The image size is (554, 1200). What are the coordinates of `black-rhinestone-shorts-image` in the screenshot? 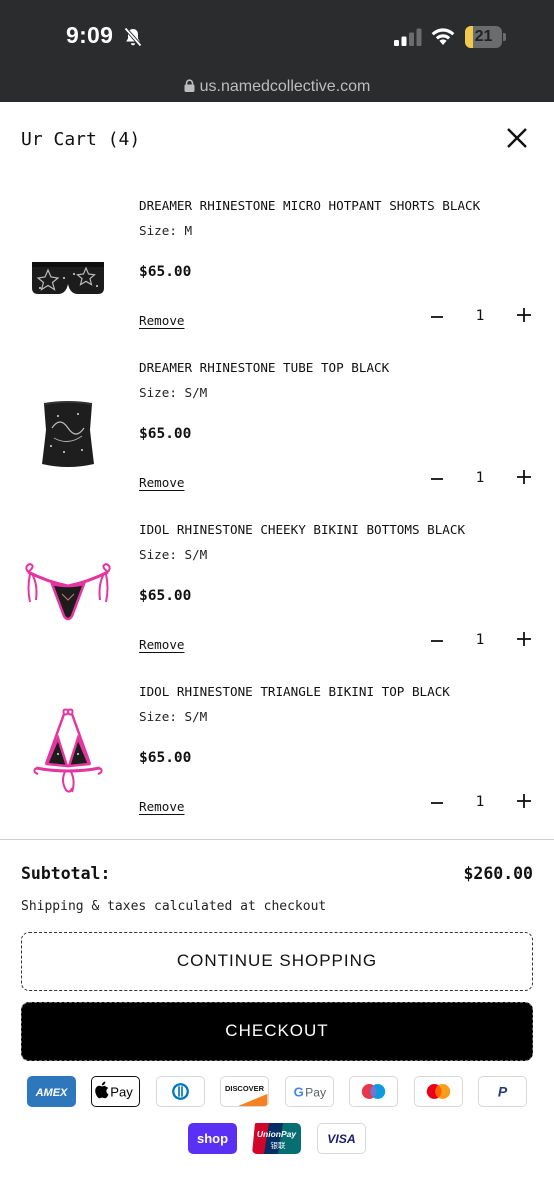 It's located at (68, 268).